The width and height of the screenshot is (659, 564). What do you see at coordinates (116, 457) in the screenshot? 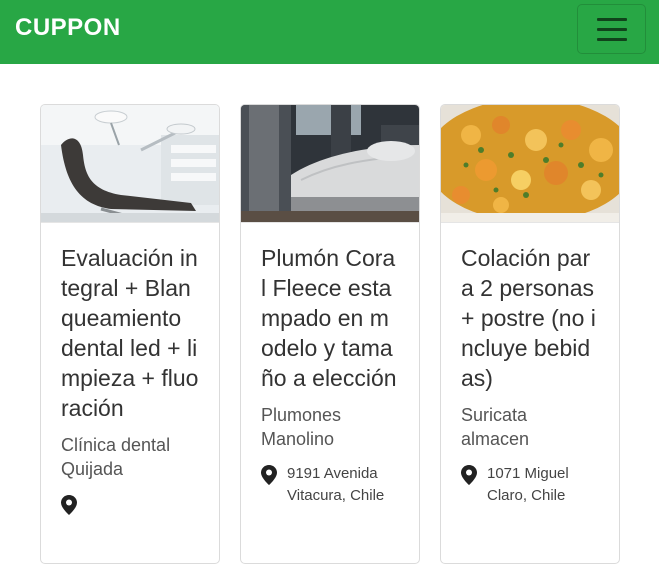
I see `deal-merchant: Clínica dental Quijada` at bounding box center [116, 457].